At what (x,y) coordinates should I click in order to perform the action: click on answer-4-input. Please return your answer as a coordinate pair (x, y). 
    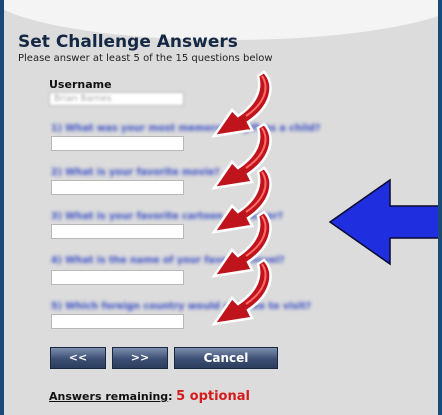
    Looking at the image, I should click on (117, 277).